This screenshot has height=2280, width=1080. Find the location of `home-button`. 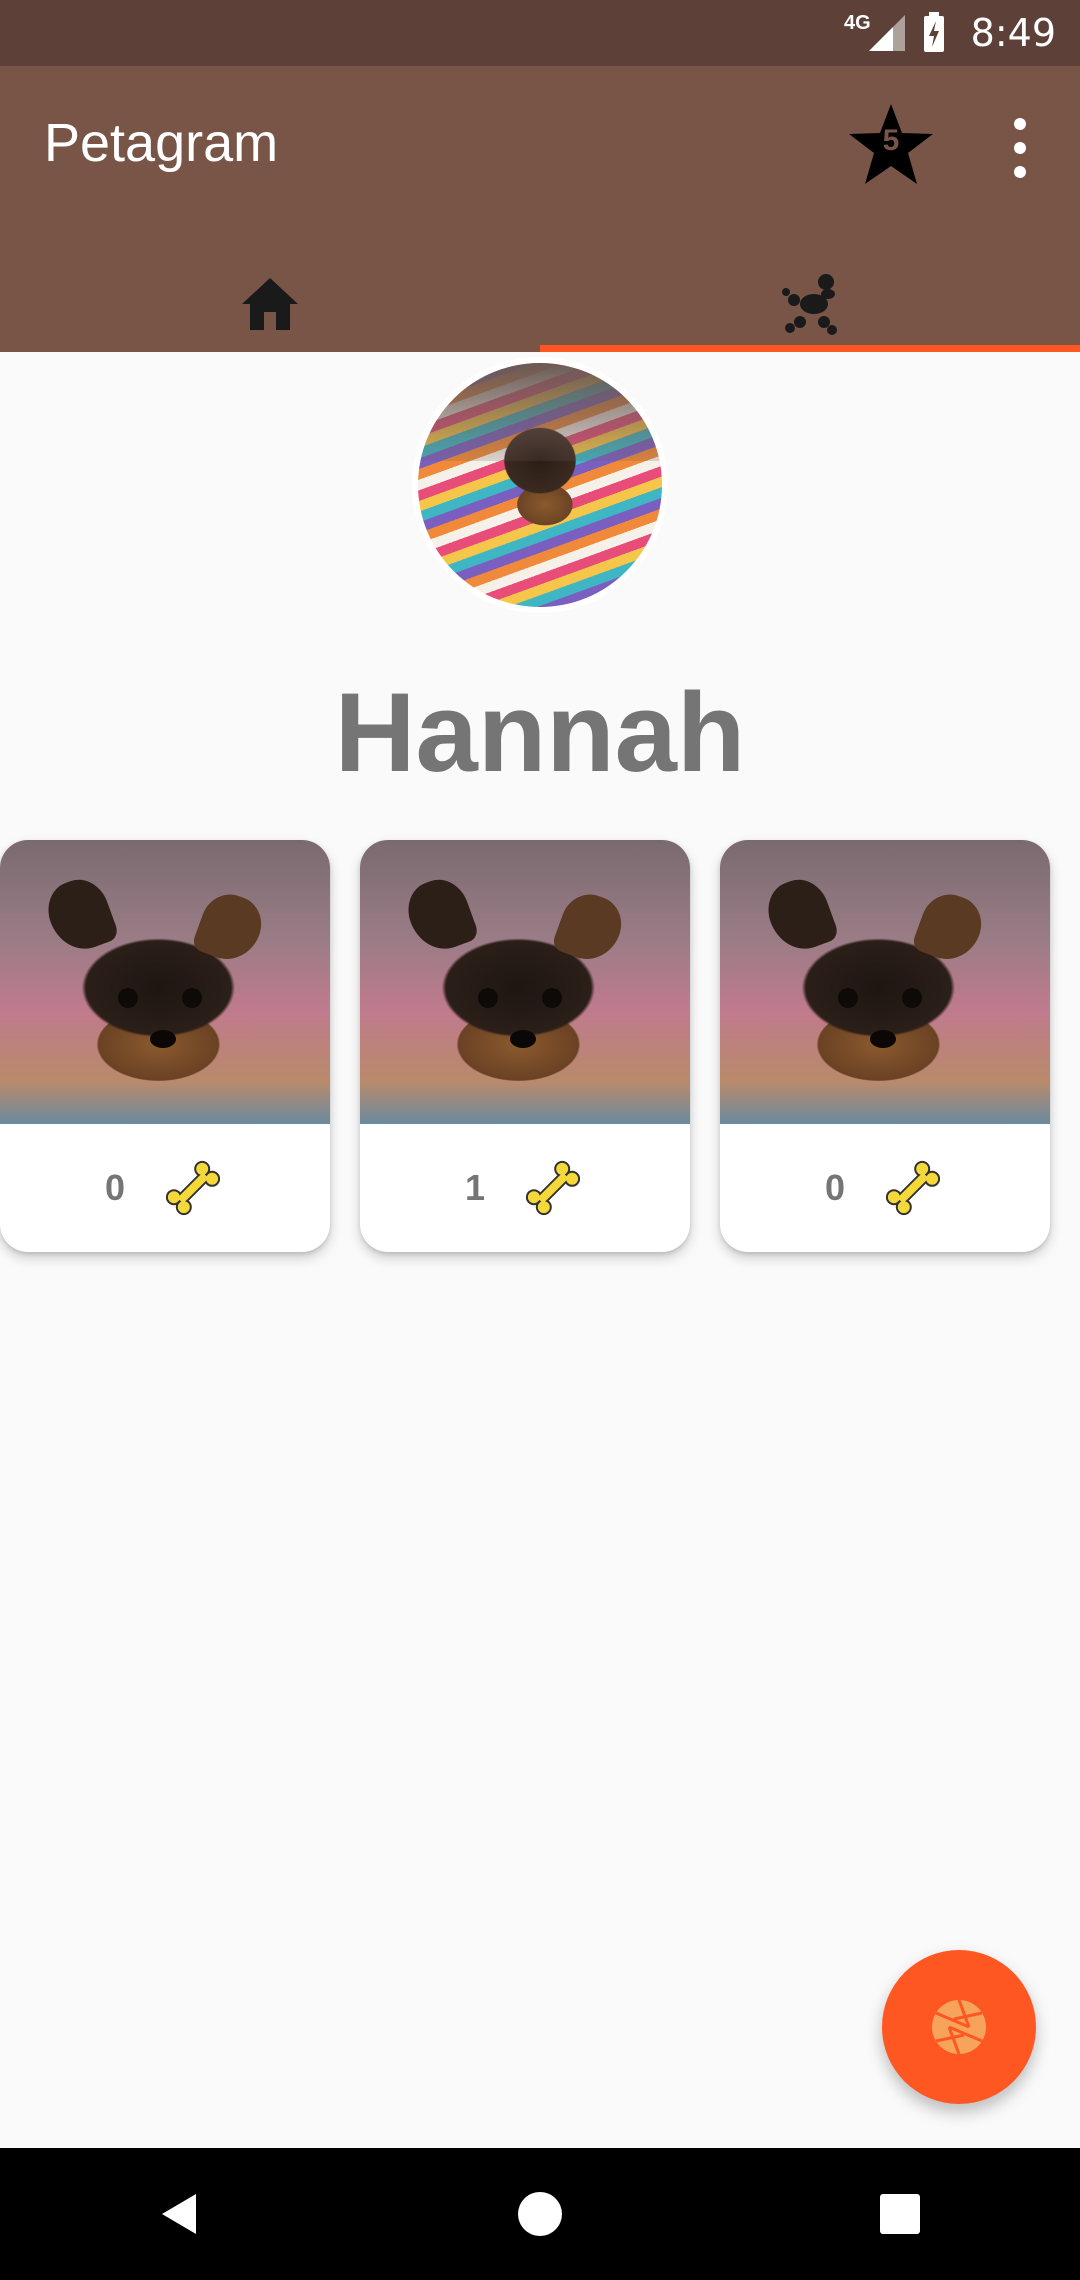

home-button is located at coordinates (540, 2214).